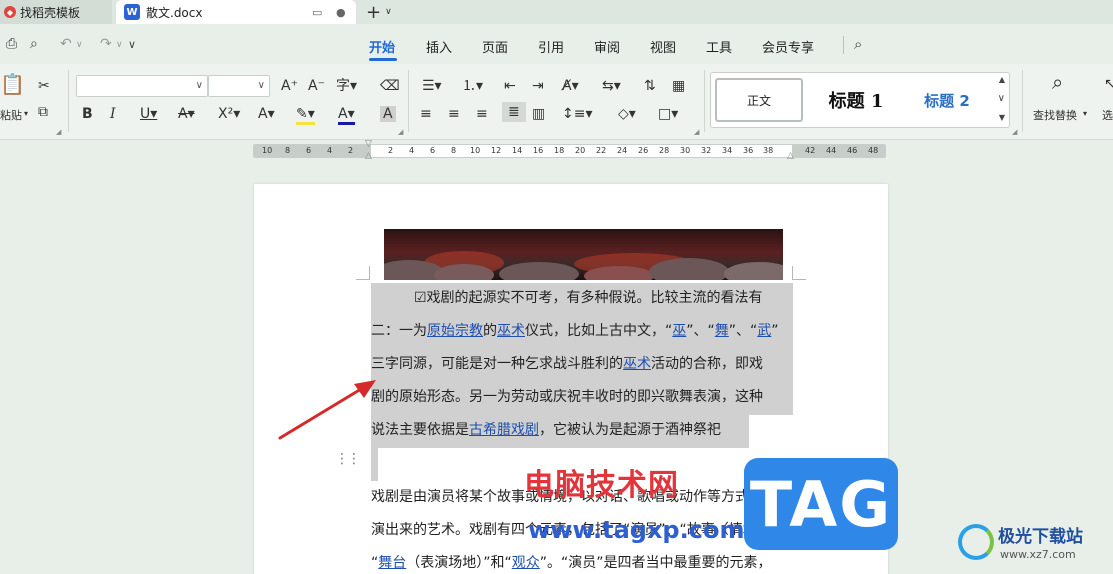 The width and height of the screenshot is (1113, 574). What do you see at coordinates (58, 132) in the screenshot?
I see `clipboard-expand-icon: ◢` at bounding box center [58, 132].